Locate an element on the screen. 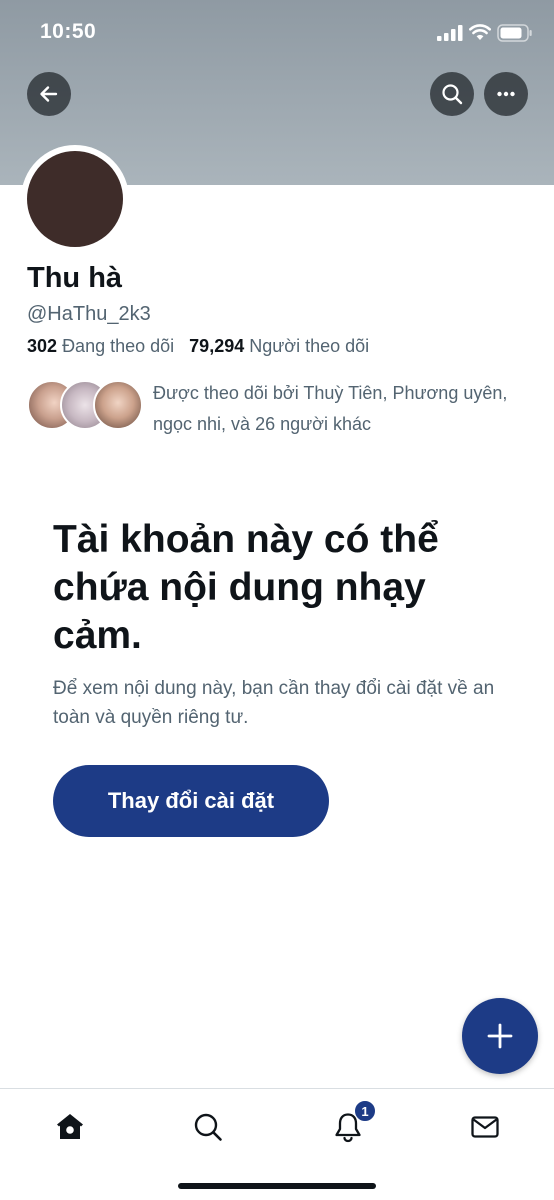 This screenshot has width=554, height=1200. more-options-button is located at coordinates (506, 94).